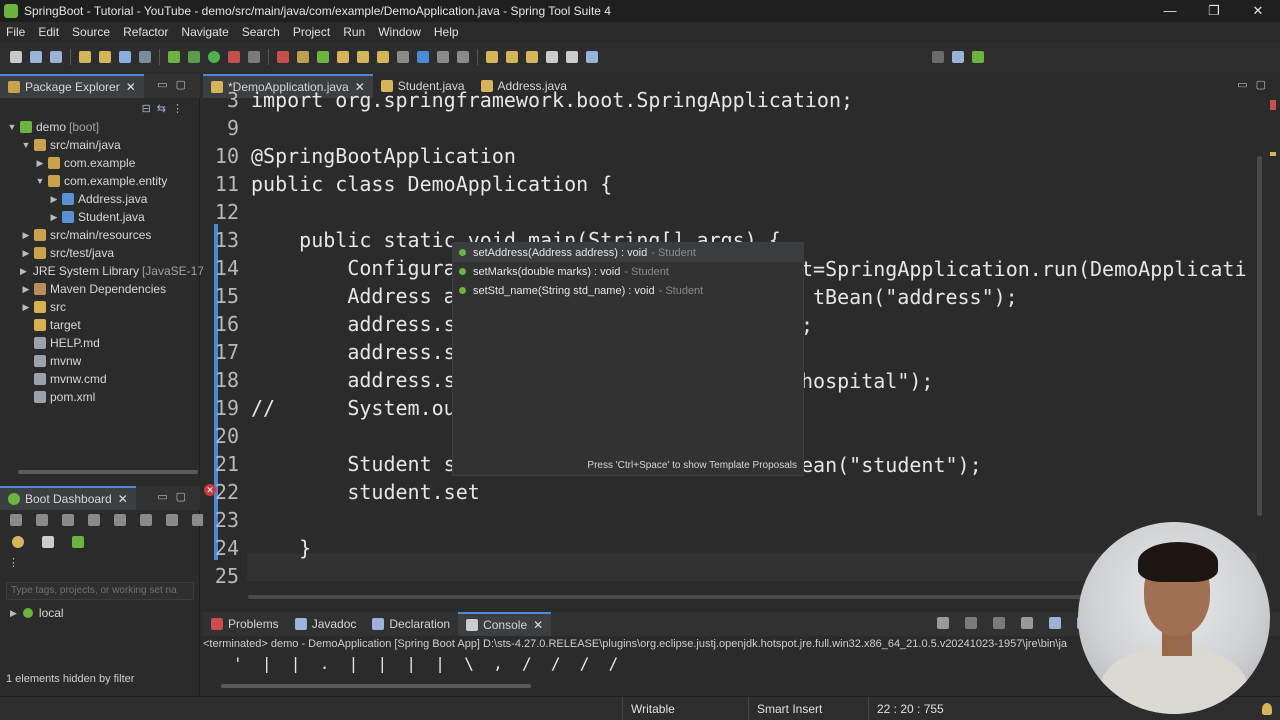 The height and width of the screenshot is (720, 1280). What do you see at coordinates (100, 397) in the screenshot?
I see `tree-item: pom.xml` at bounding box center [100, 397].